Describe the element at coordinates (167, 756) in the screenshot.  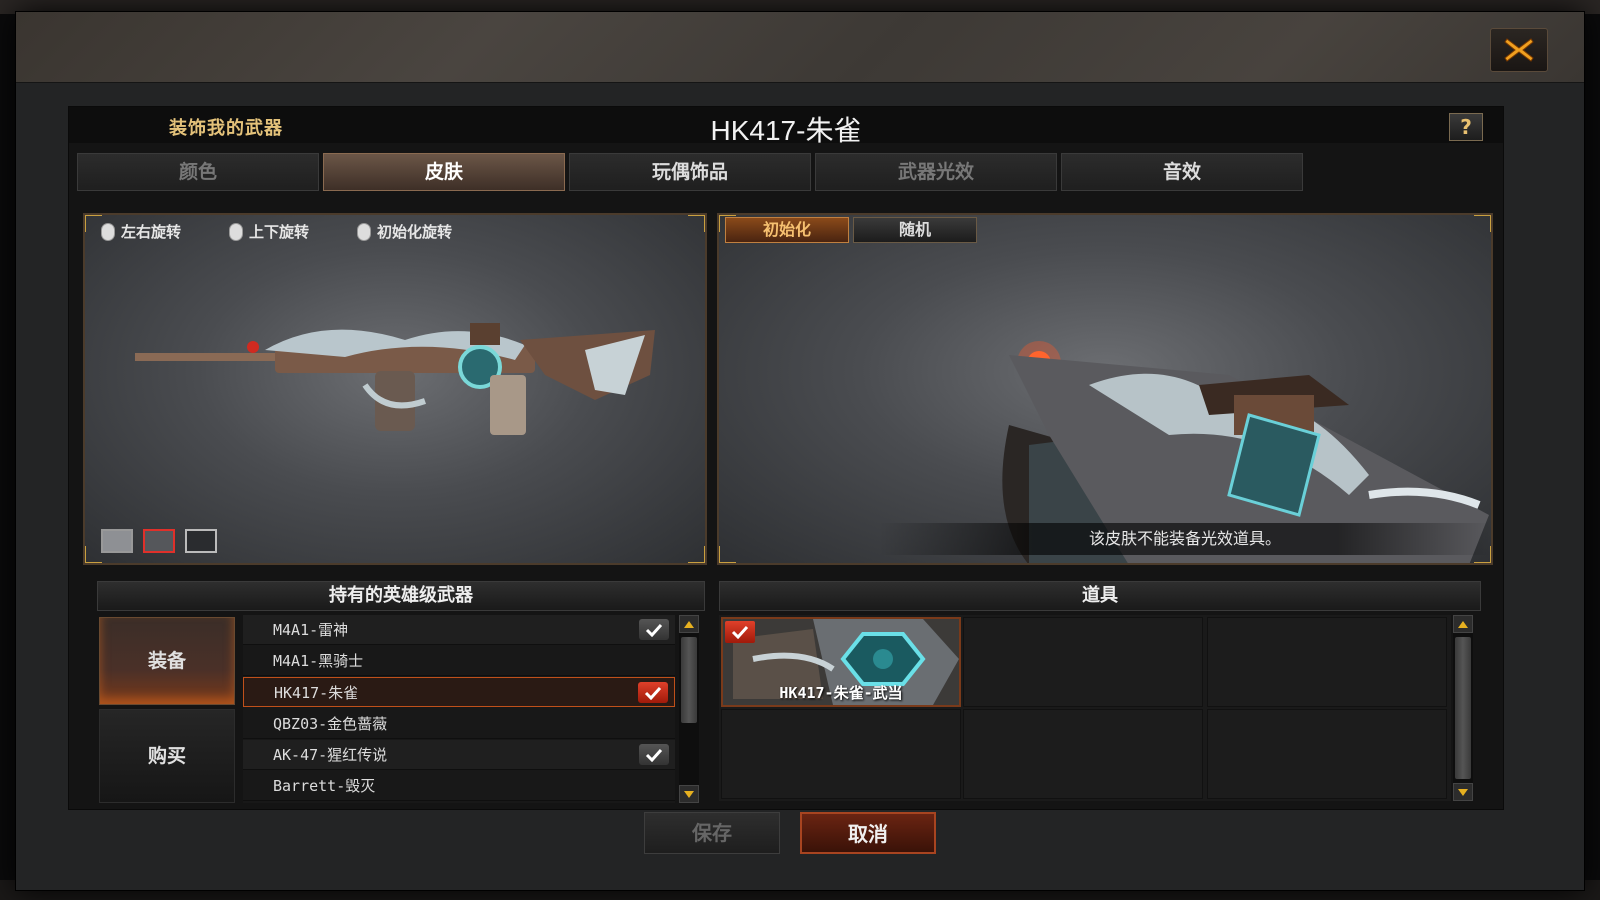
I see `buy-button: 购买` at that location.